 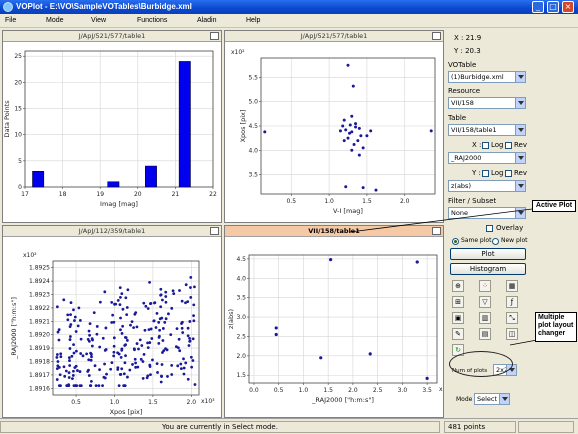 I want to click on status-message: You are currently in Select mode., so click(x=220, y=427).